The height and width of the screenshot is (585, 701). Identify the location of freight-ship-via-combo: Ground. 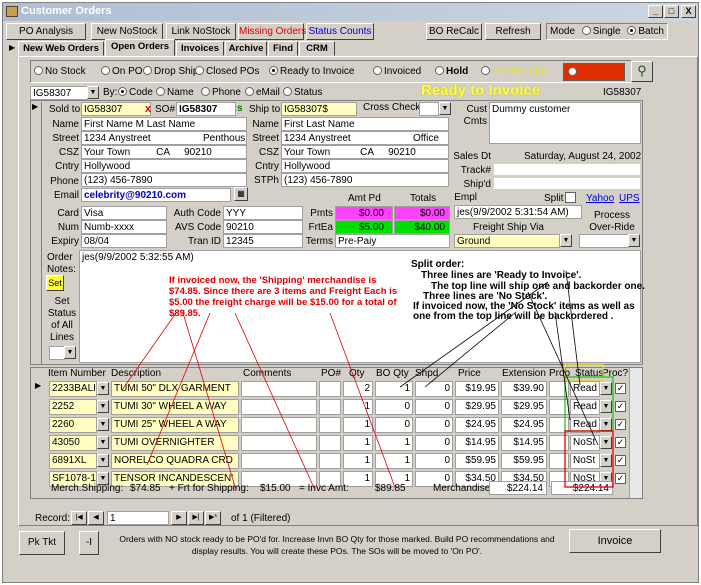
(507, 241).